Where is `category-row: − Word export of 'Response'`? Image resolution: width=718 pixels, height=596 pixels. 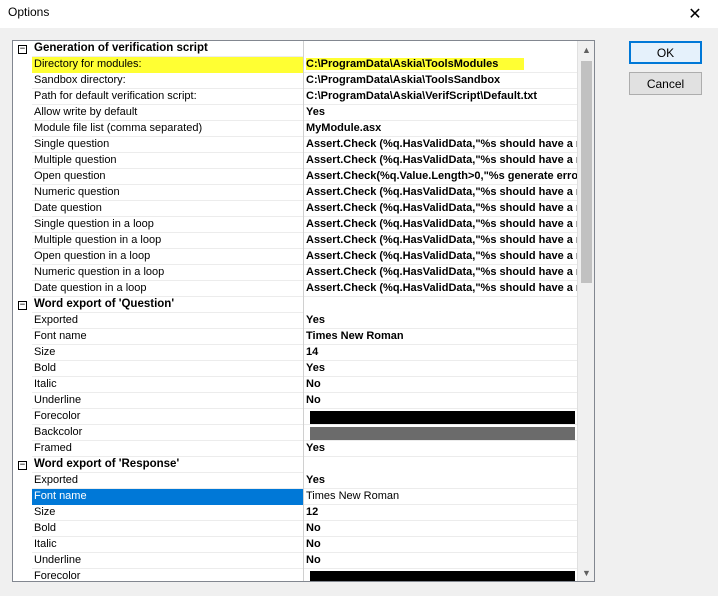
category-row: − Word export of 'Response' is located at coordinates (295, 465).